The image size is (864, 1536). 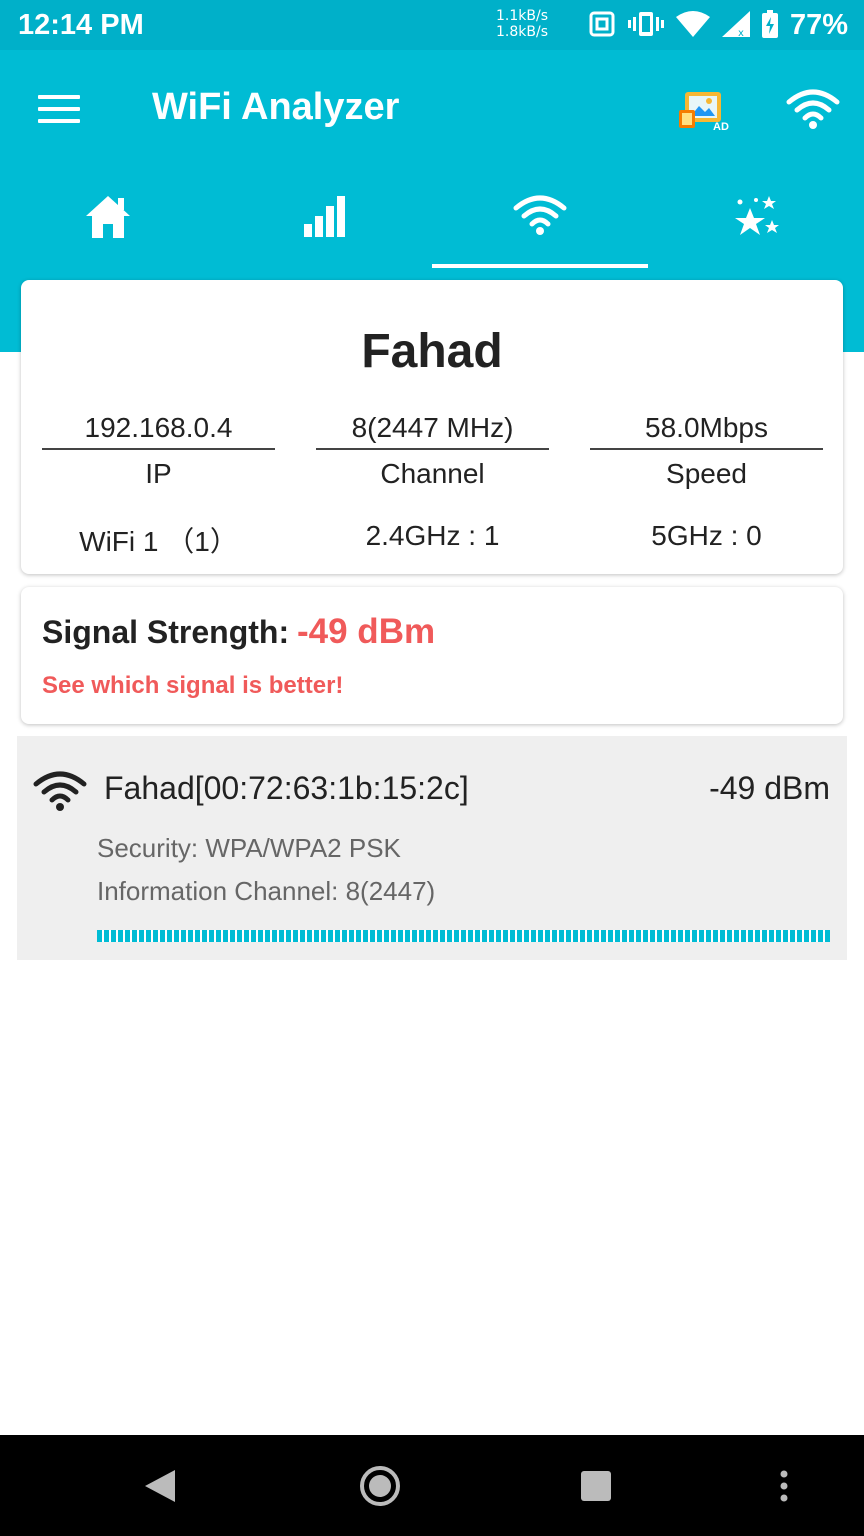 What do you see at coordinates (819, 25) in the screenshot?
I see `battery-percent: 77%` at bounding box center [819, 25].